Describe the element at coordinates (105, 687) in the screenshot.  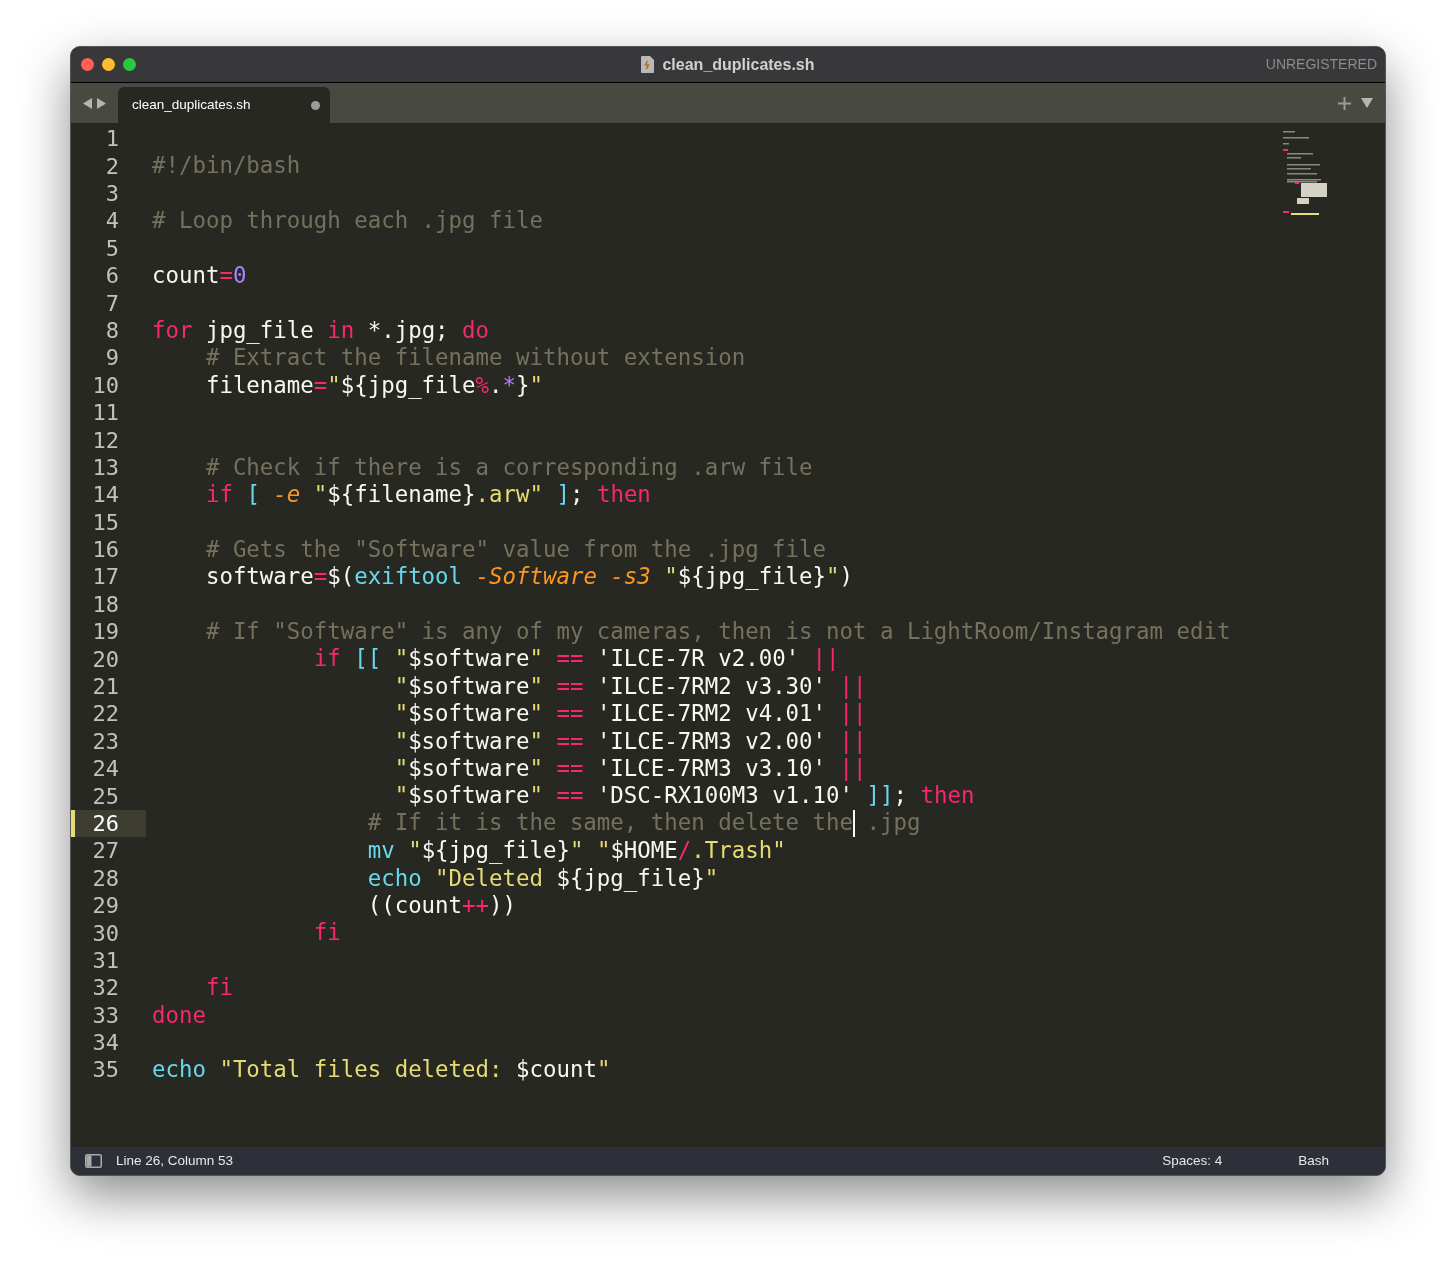
I see `line-number: 21` at that location.